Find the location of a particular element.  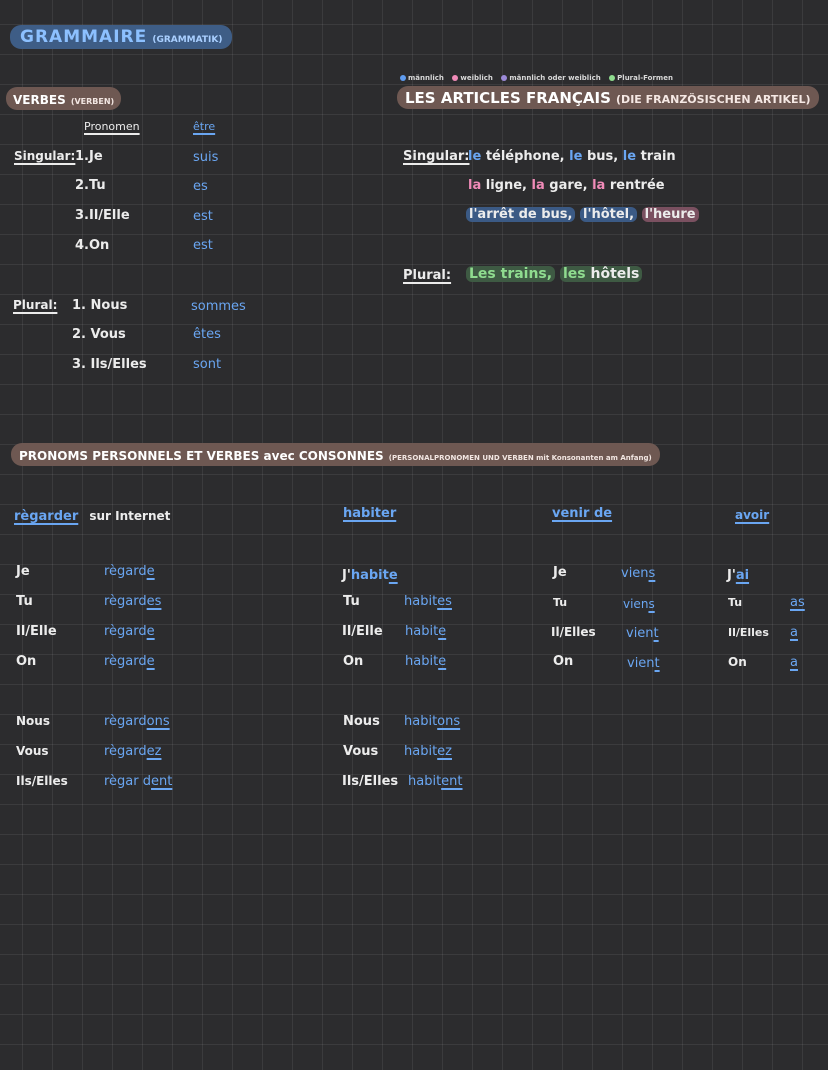

noun: bus, is located at coordinates (602, 156).